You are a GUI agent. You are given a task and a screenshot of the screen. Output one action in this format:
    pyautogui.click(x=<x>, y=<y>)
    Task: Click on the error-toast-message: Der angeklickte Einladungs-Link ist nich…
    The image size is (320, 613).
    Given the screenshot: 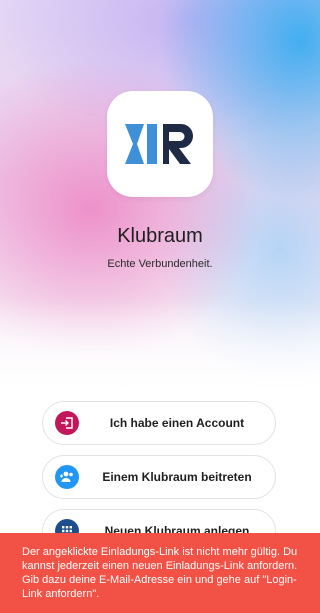 What is the action you would take?
    pyautogui.click(x=160, y=573)
    